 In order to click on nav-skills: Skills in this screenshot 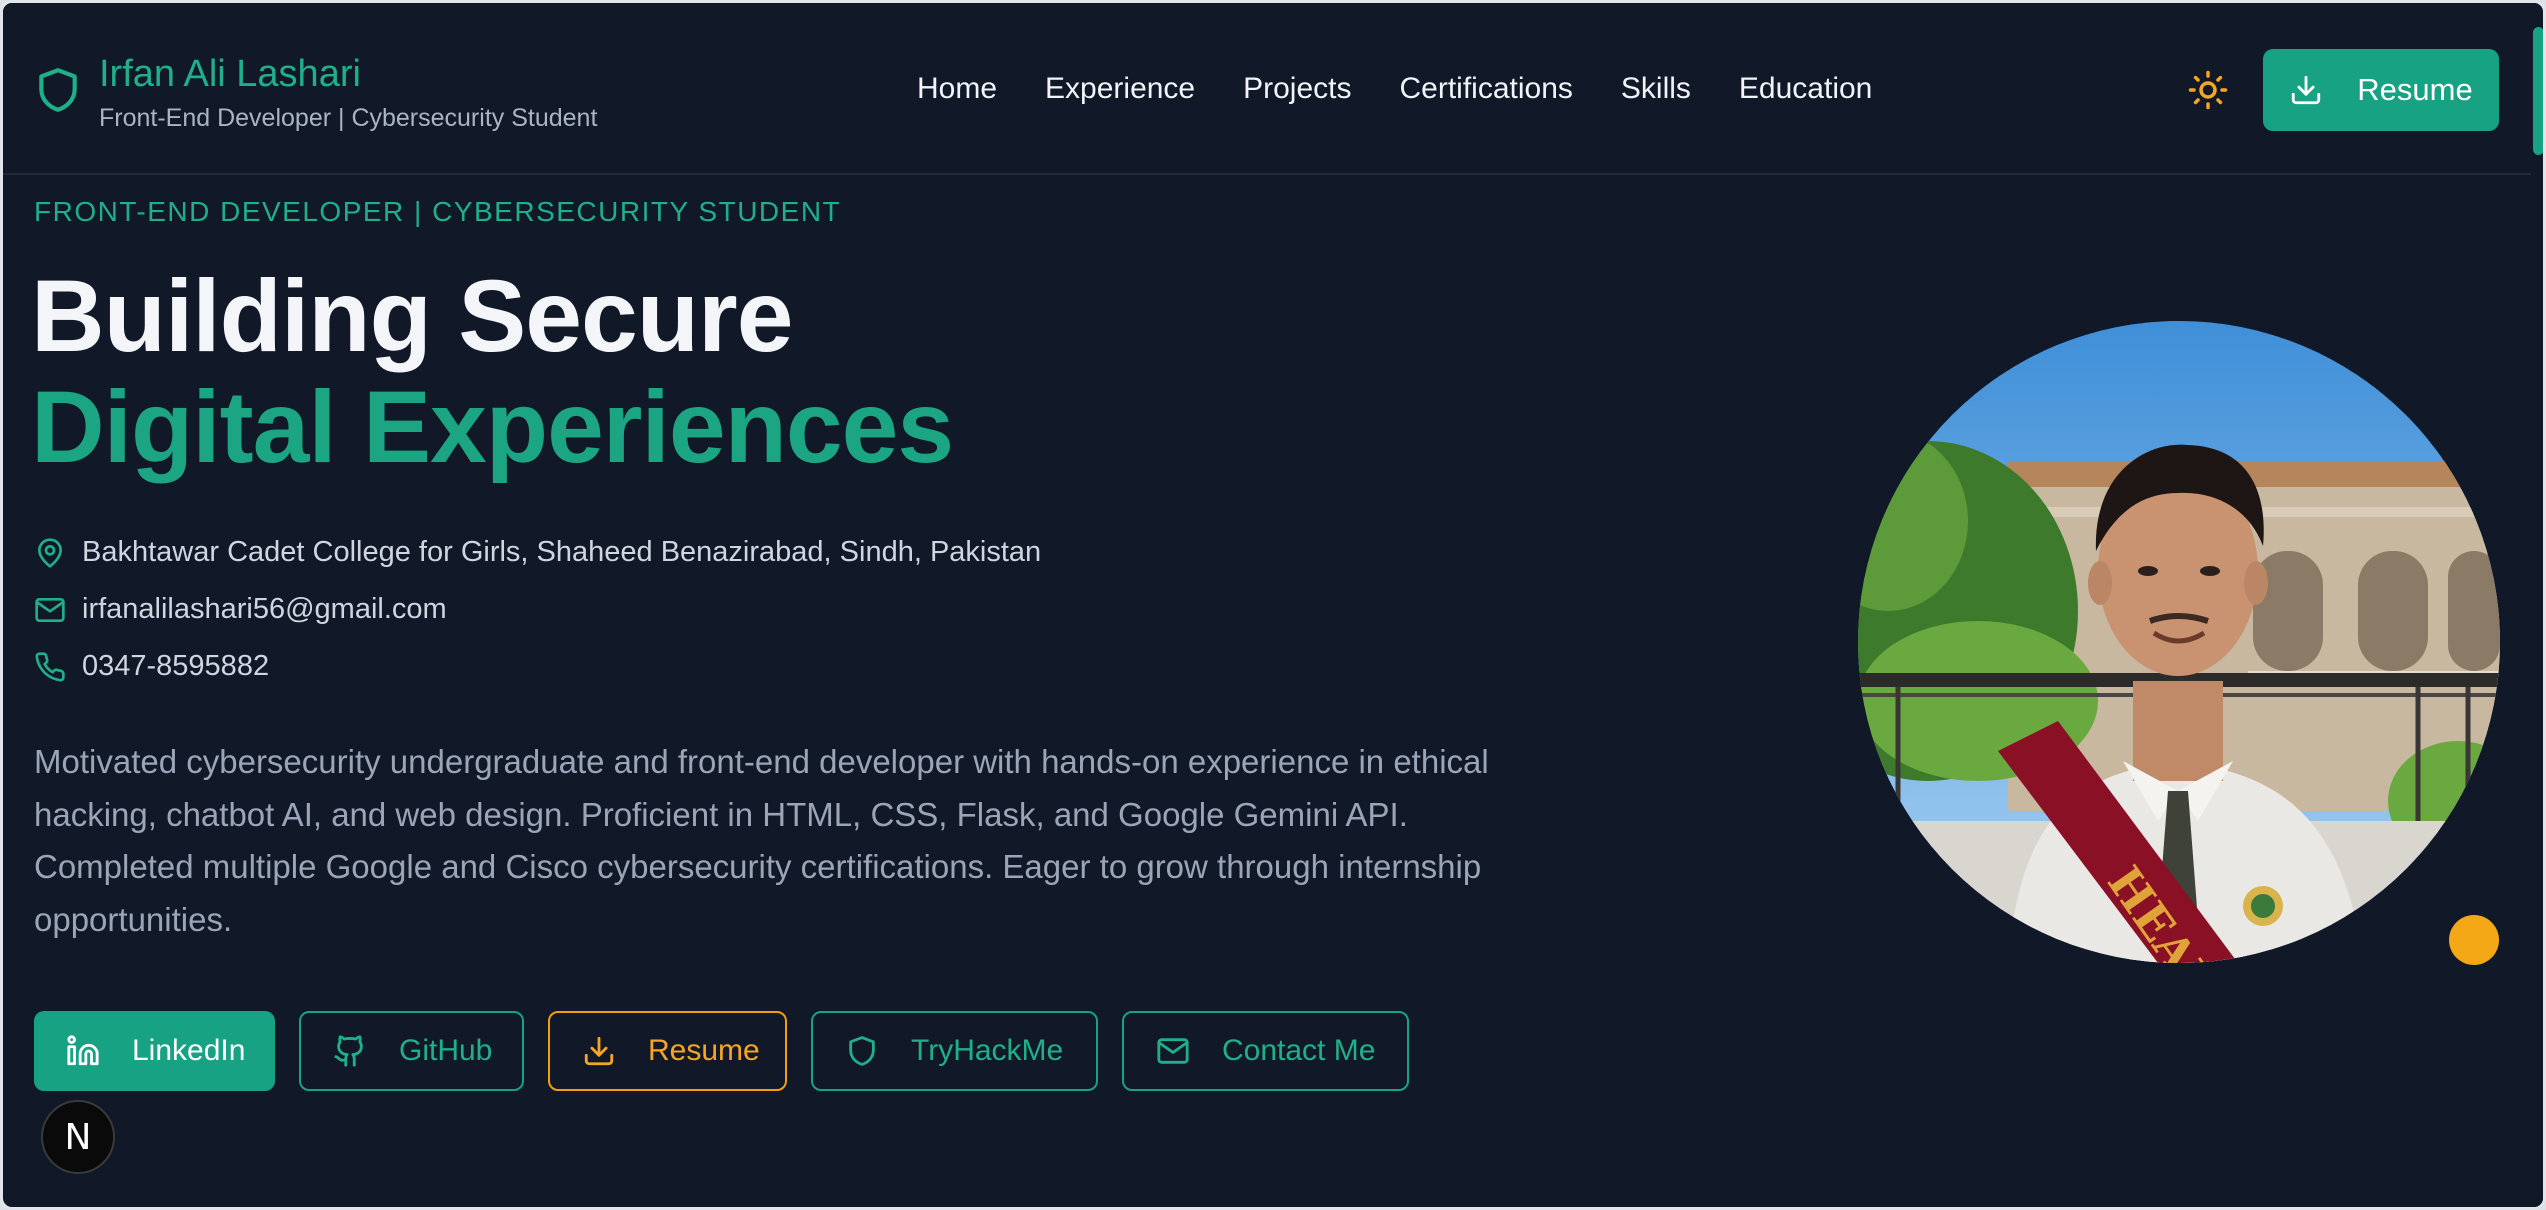, I will do `click(1656, 89)`.